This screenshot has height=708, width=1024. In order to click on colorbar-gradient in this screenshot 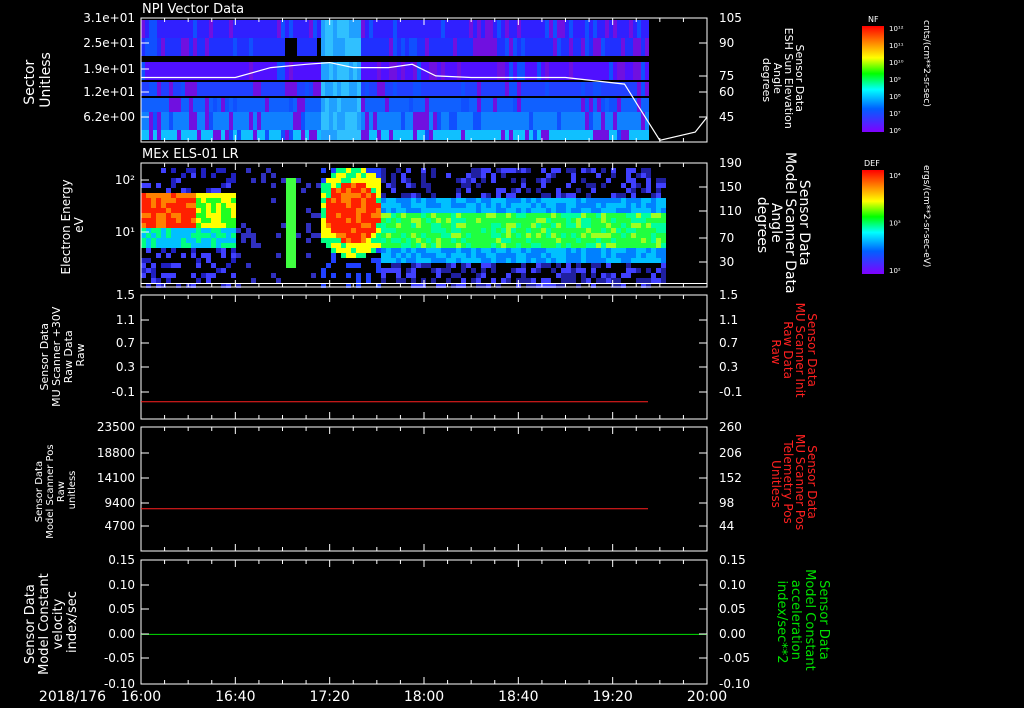, I will do `click(873, 79)`.